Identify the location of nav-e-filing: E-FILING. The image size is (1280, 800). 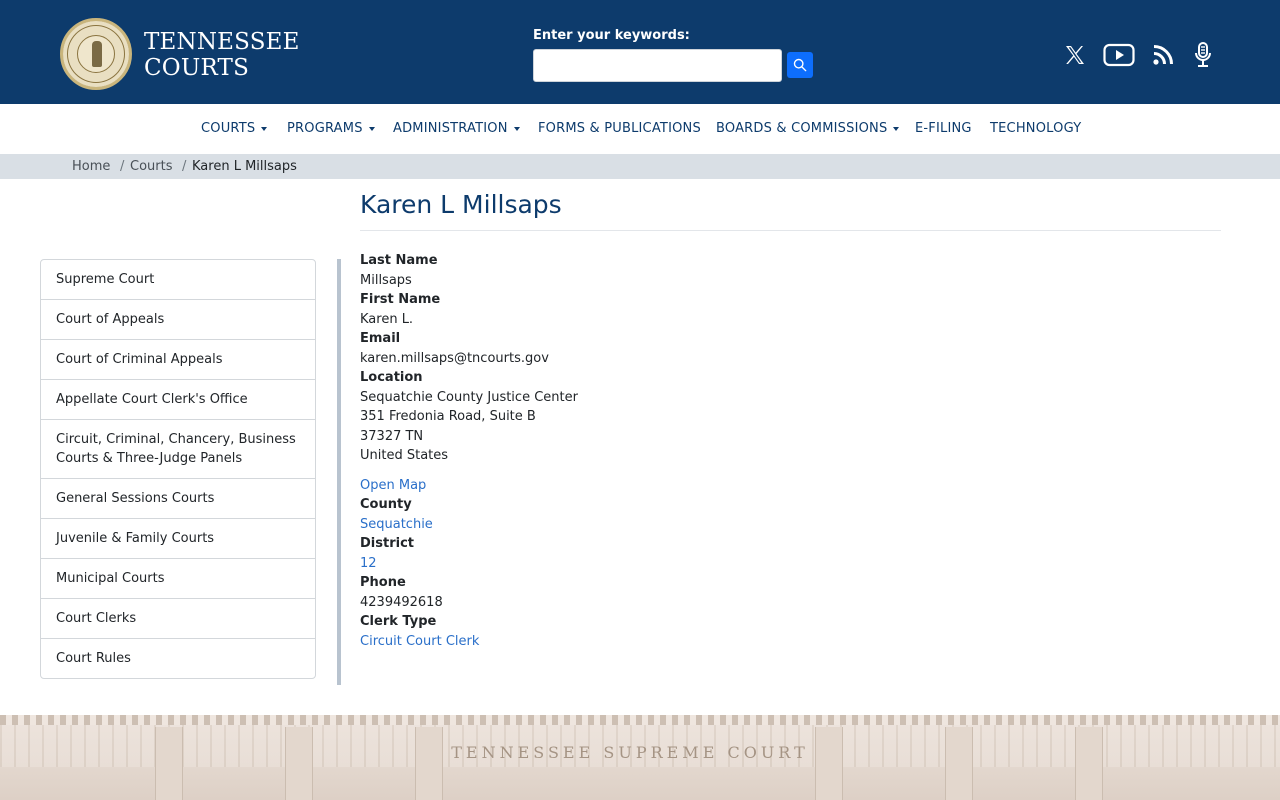
(943, 128).